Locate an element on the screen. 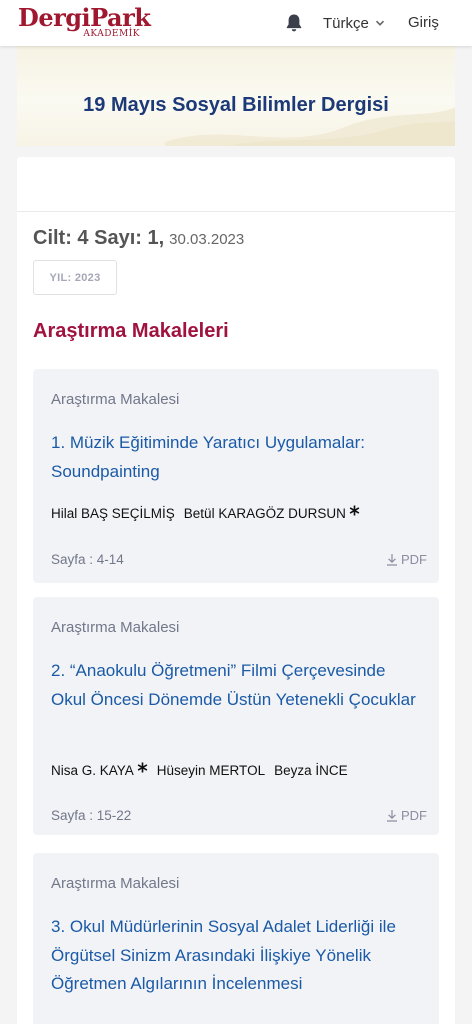 The height and width of the screenshot is (1024, 472). issue-label: Cilt: 4 Sayı: 1, is located at coordinates (99, 238).